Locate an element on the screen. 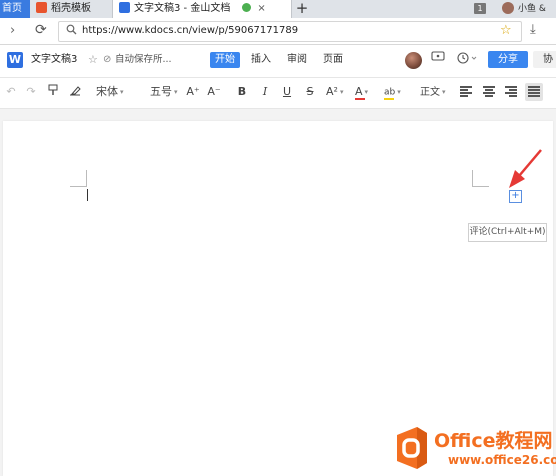 The height and width of the screenshot is (476, 556). docer-favicon-icon is located at coordinates (41, 7).